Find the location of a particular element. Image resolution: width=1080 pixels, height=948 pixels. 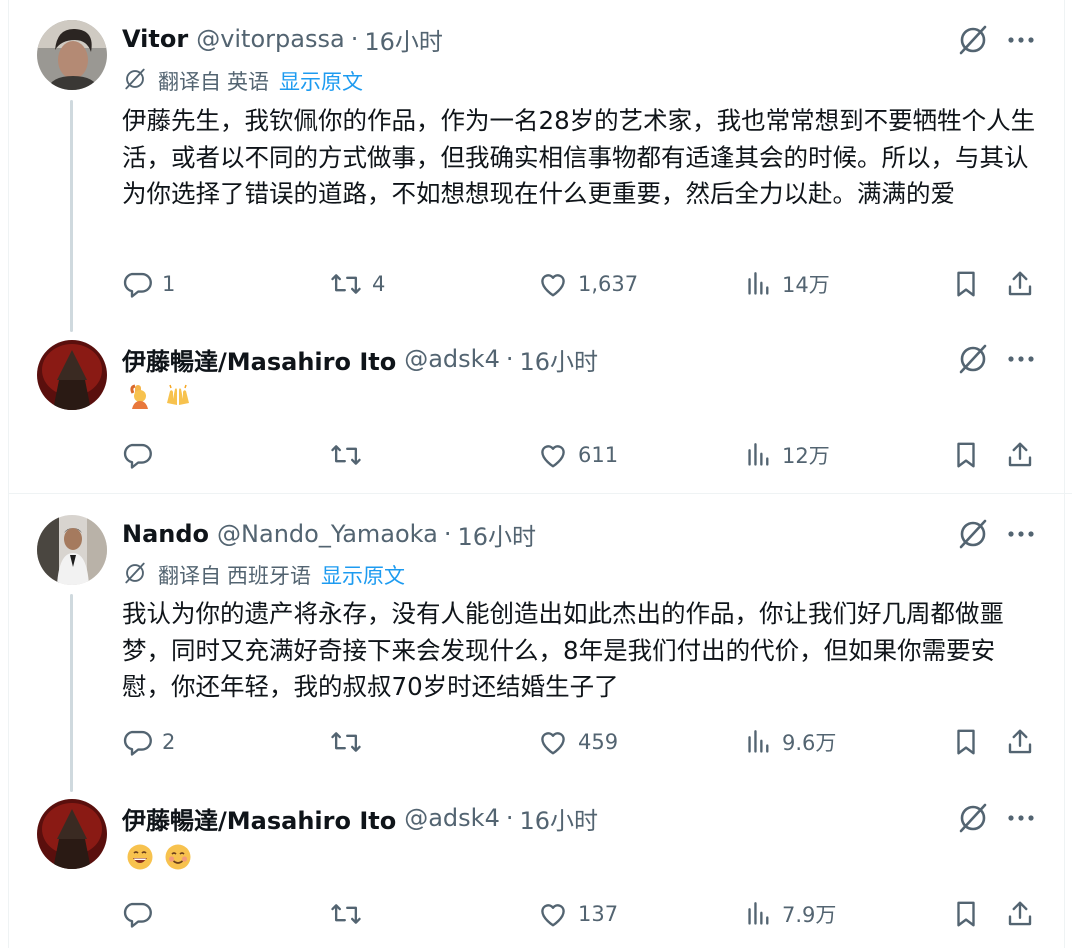

thread-line is located at coordinates (71, 693).